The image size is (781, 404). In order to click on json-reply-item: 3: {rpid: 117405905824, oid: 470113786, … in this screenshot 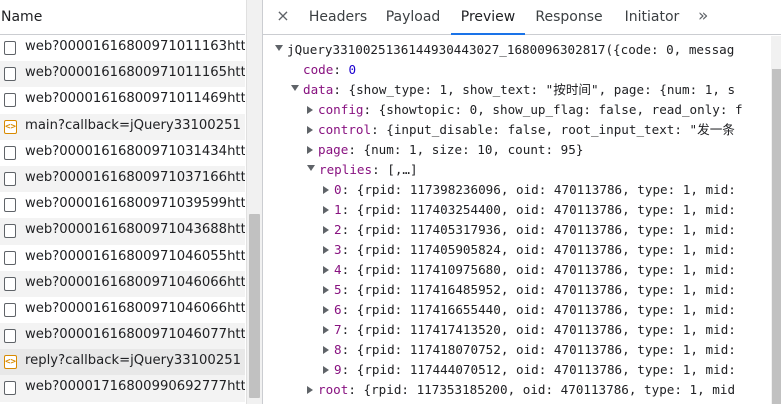, I will do `click(529, 250)`.